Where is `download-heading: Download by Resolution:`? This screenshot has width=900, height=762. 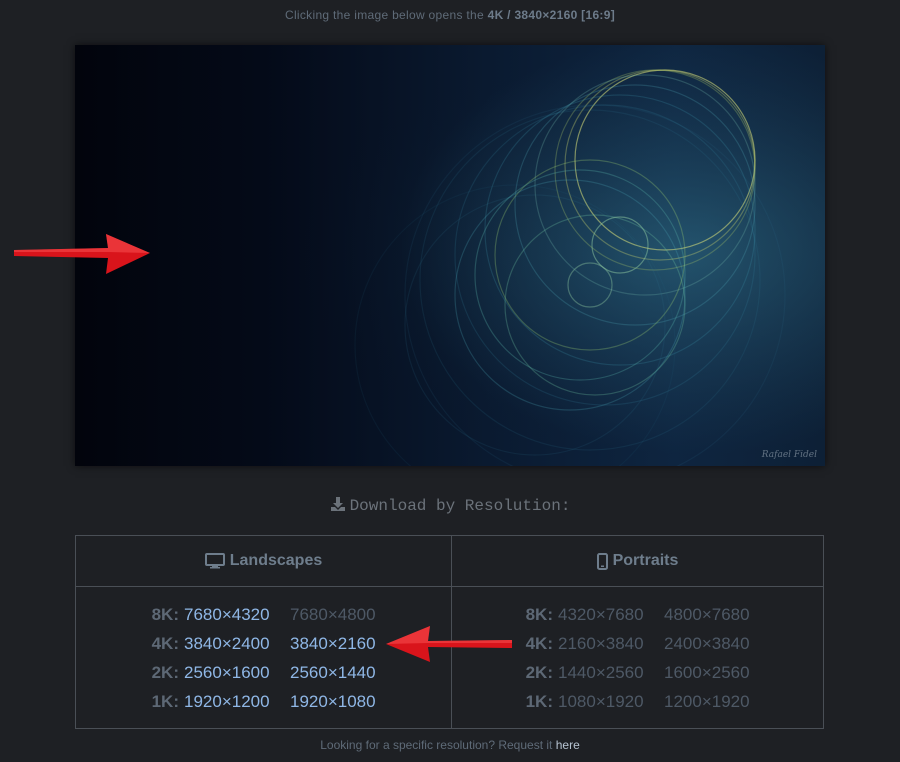 download-heading: Download by Resolution: is located at coordinates (450, 505).